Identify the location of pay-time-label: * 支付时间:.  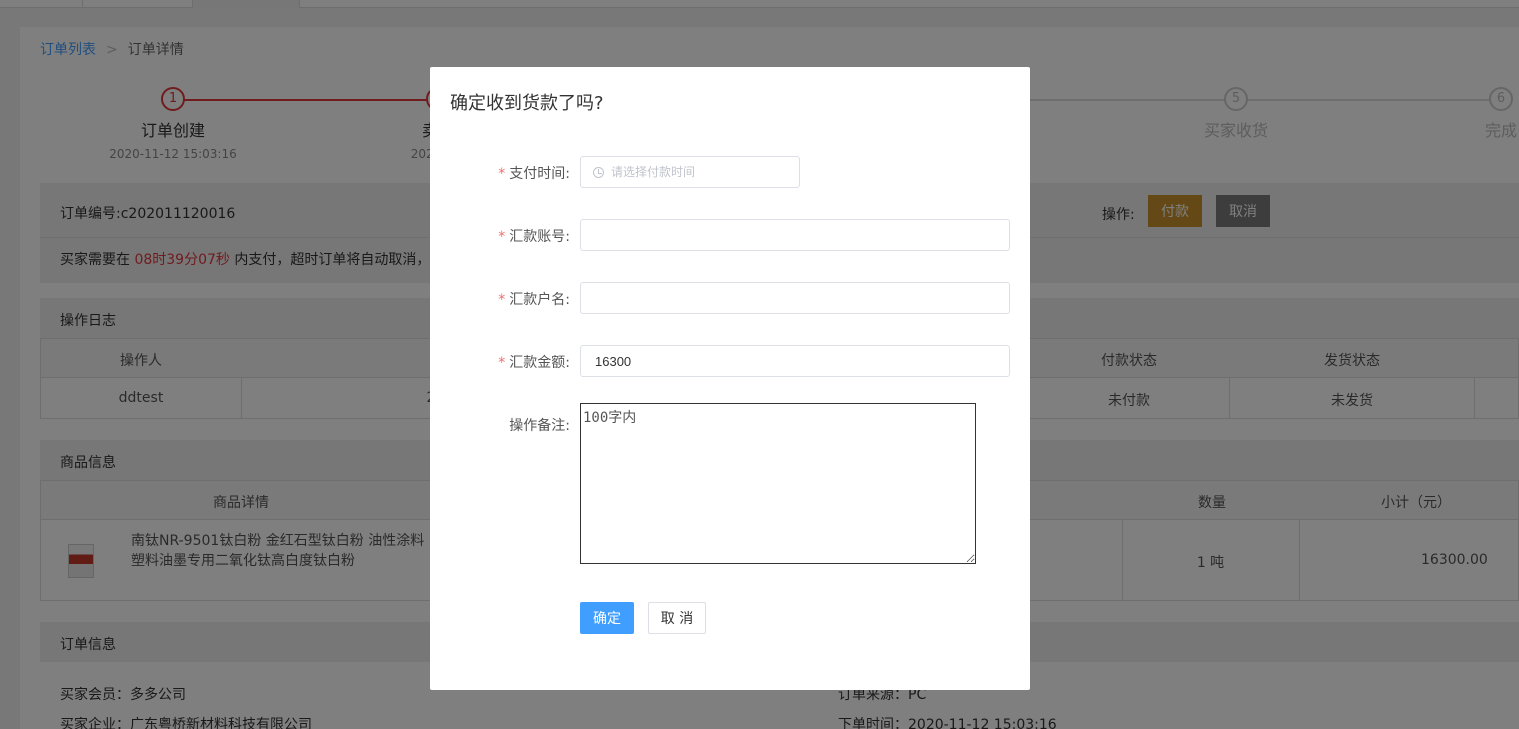
(500, 173).